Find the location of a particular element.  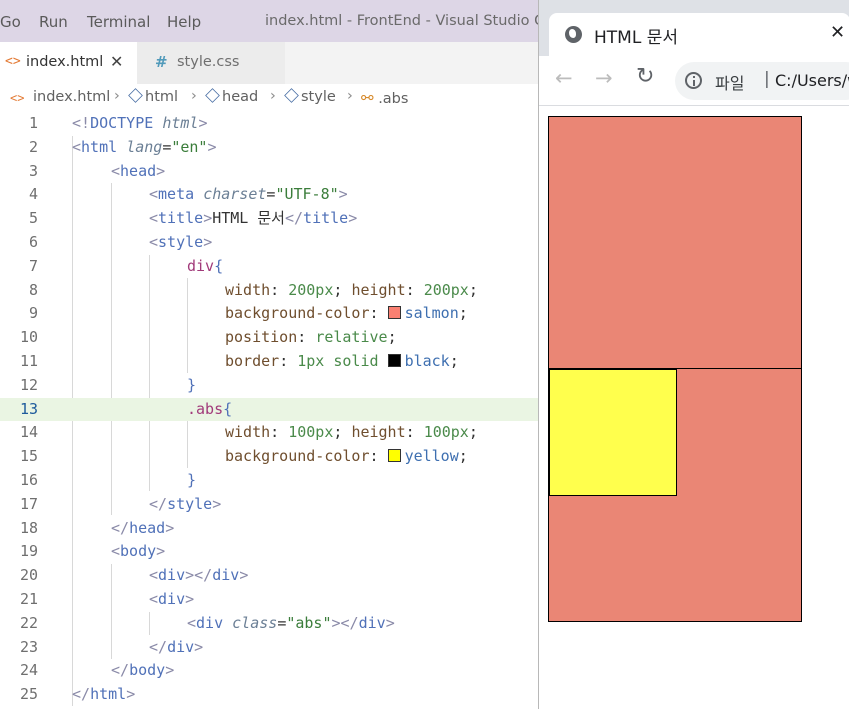

code-text: </head> is located at coordinates (143, 527).